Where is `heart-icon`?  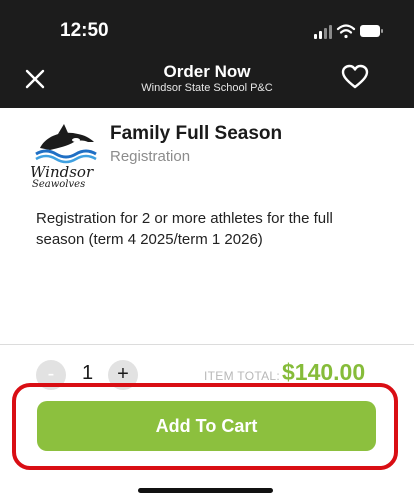 heart-icon is located at coordinates (355, 77).